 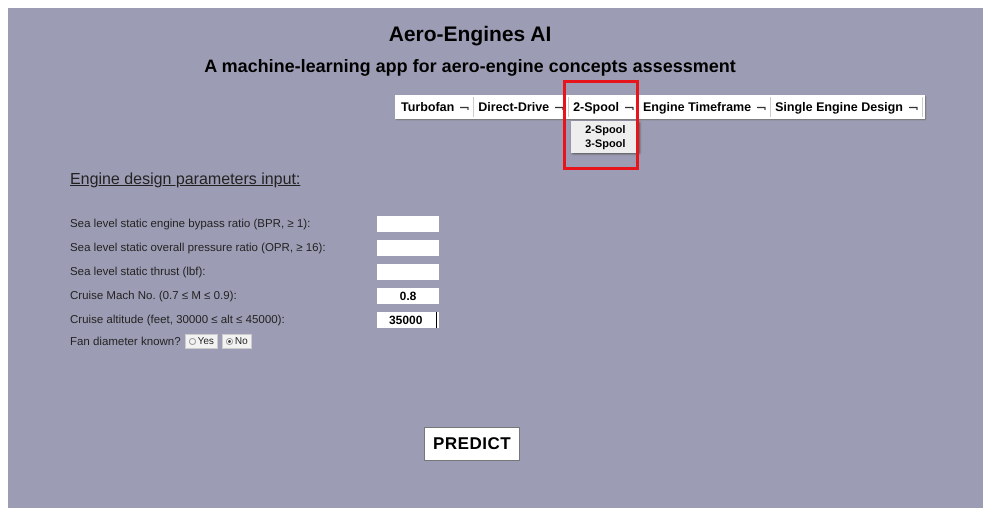 What do you see at coordinates (472, 444) in the screenshot?
I see `predict-button: PREDICT` at bounding box center [472, 444].